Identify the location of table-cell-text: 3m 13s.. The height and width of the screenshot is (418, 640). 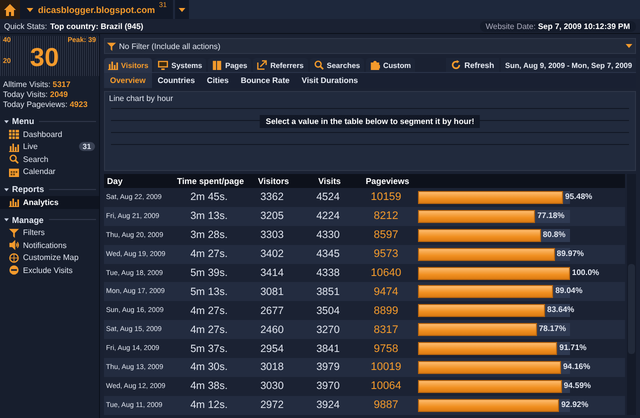
(209, 216).